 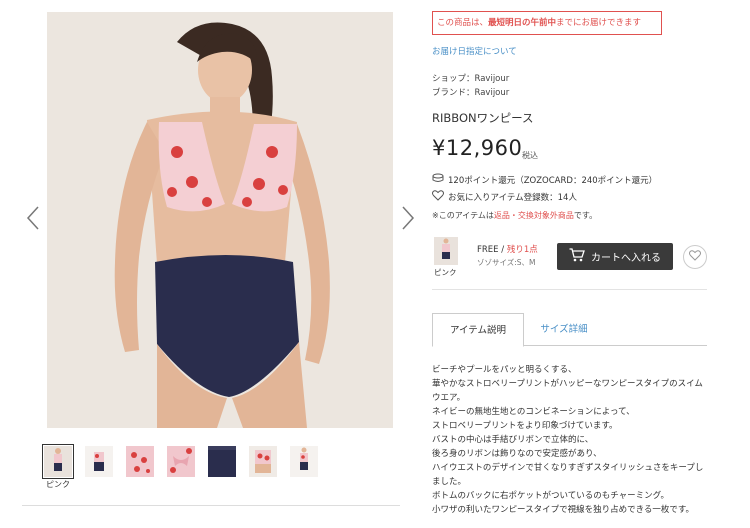 What do you see at coordinates (504, 370) in the screenshot?
I see `description-line: ビーチやプールをパッと明るくする、` at bounding box center [504, 370].